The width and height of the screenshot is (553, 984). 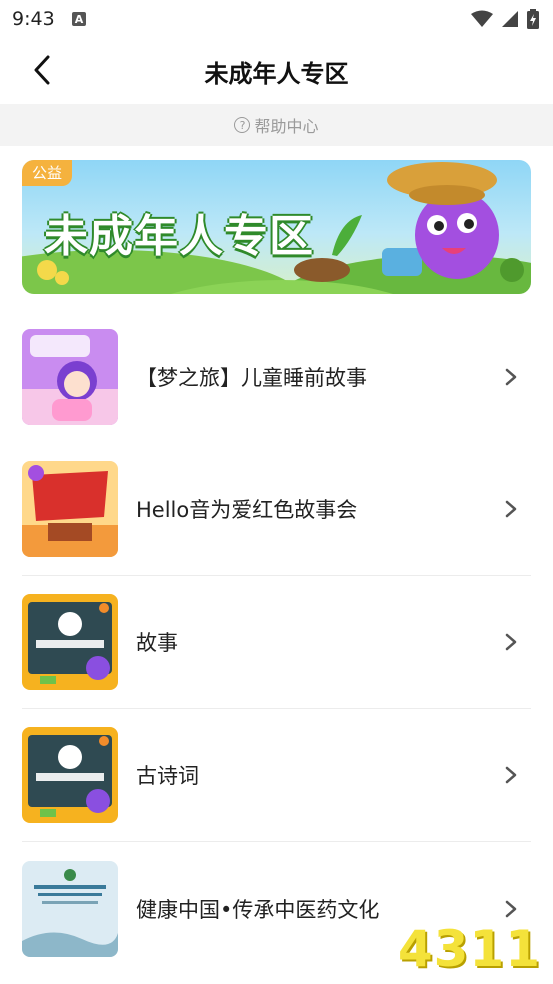 What do you see at coordinates (251, 377) in the screenshot?
I see `list-item-title: 【梦之旅】儿童睡前故事` at bounding box center [251, 377].